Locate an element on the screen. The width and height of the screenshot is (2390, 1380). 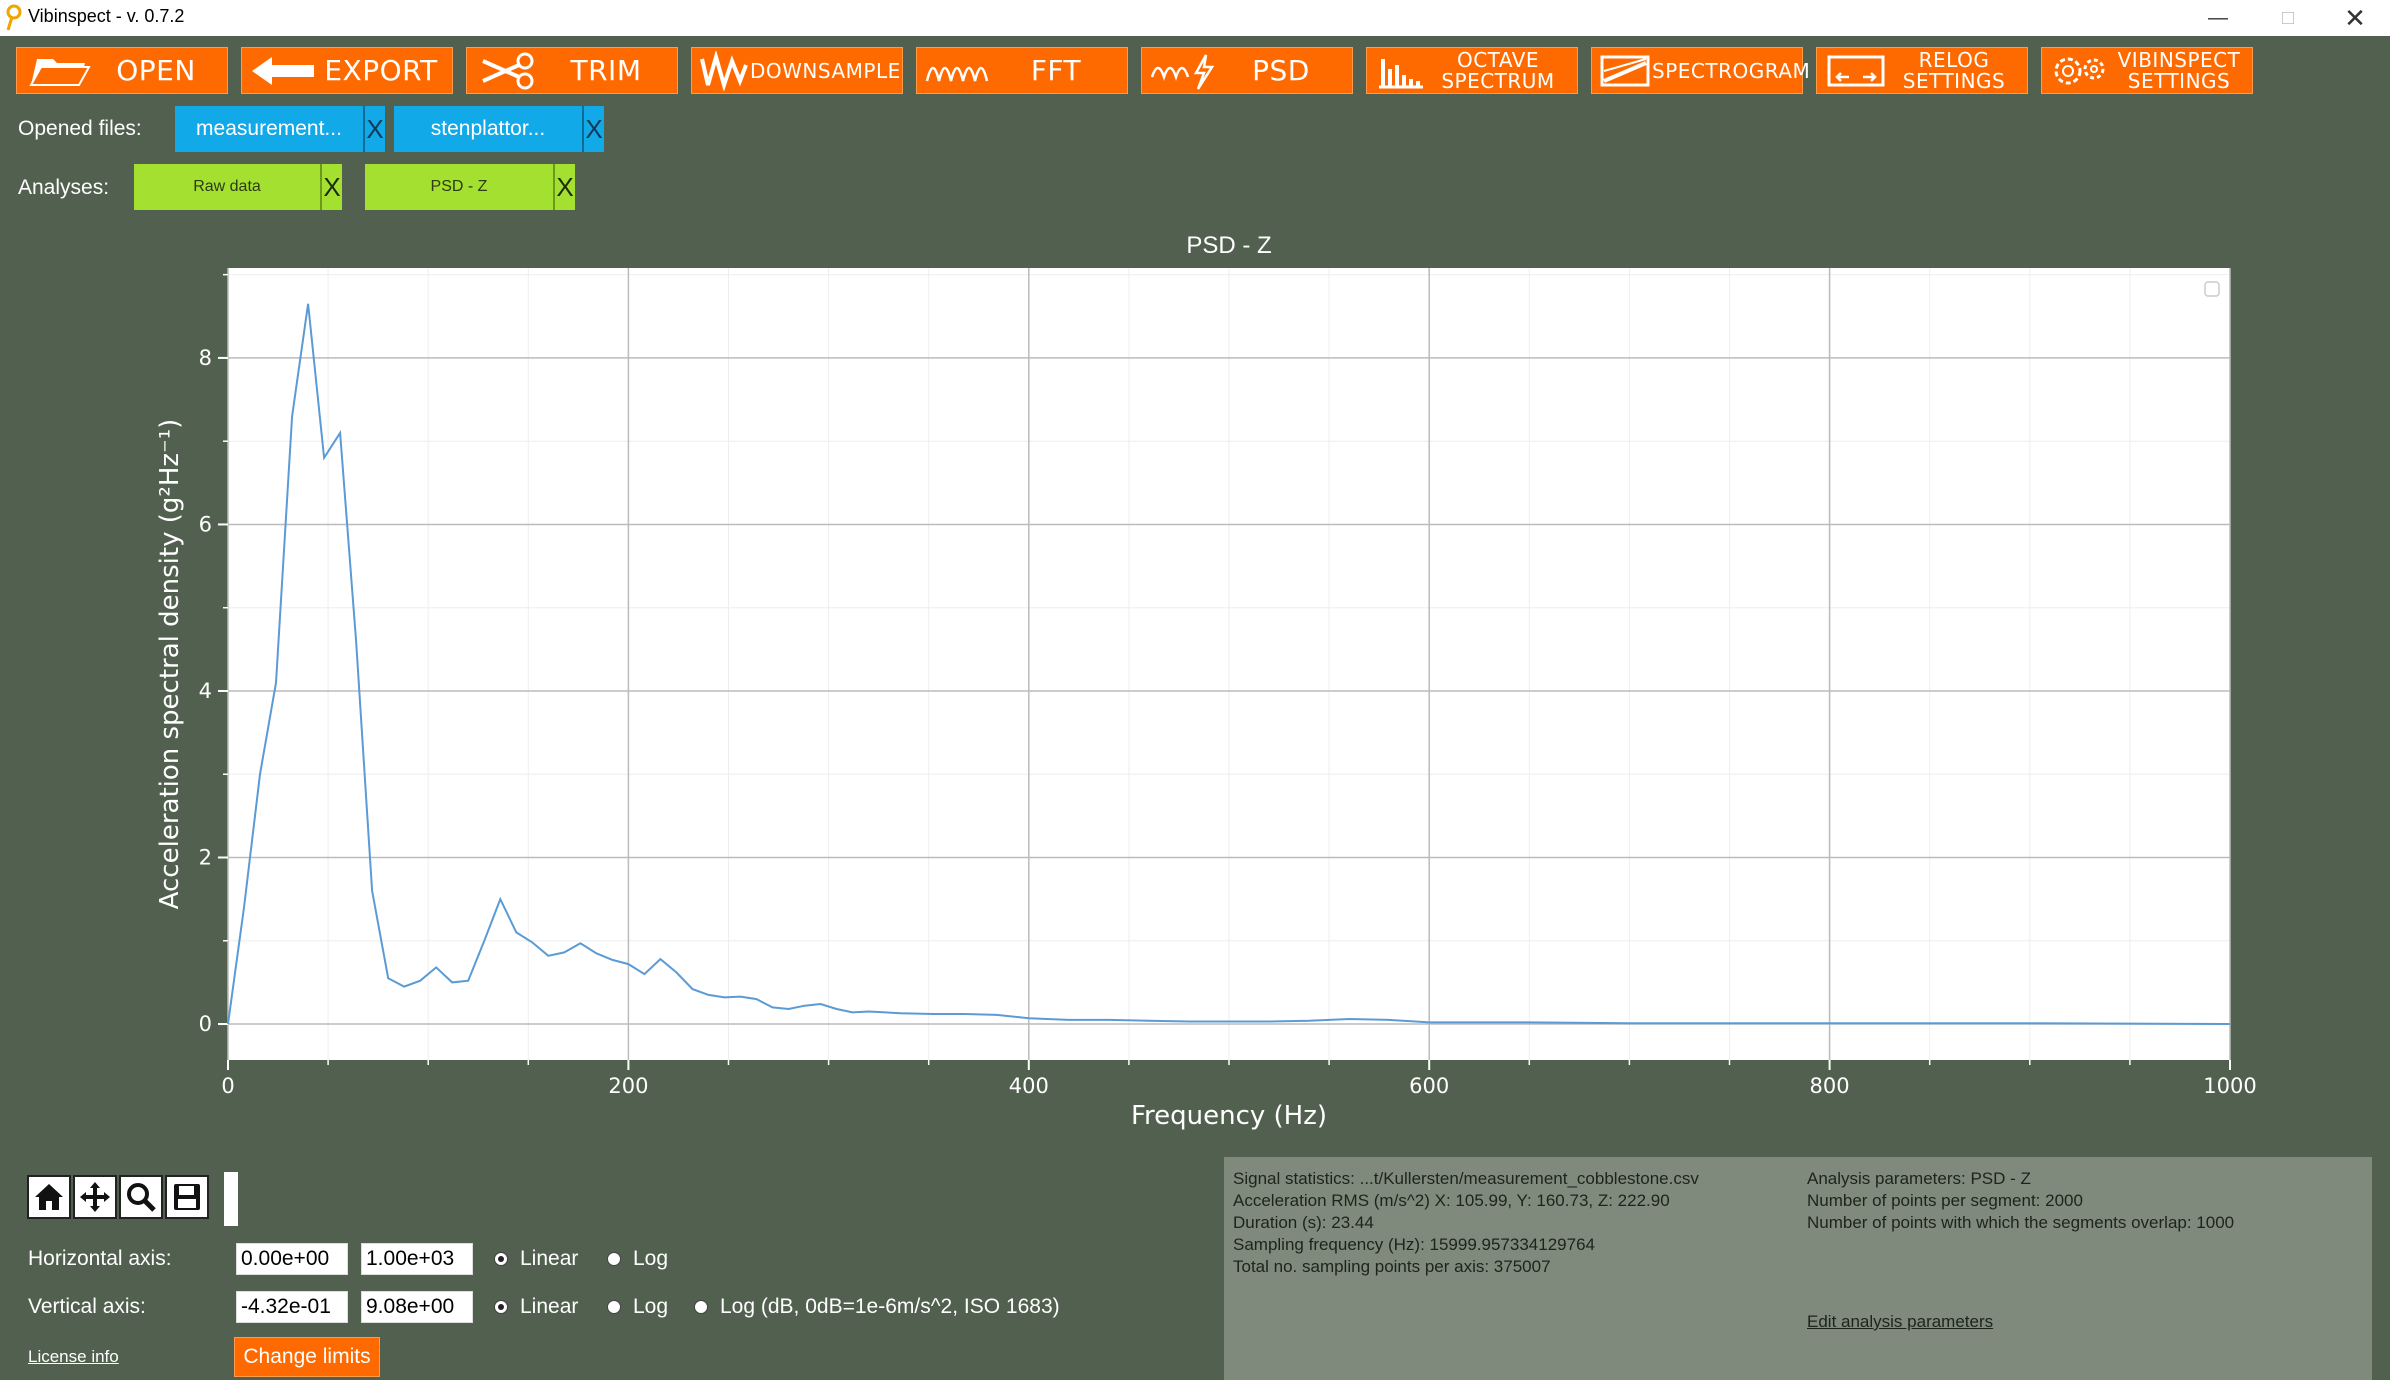
x-tick-label: 800 is located at coordinates (1830, 1086).